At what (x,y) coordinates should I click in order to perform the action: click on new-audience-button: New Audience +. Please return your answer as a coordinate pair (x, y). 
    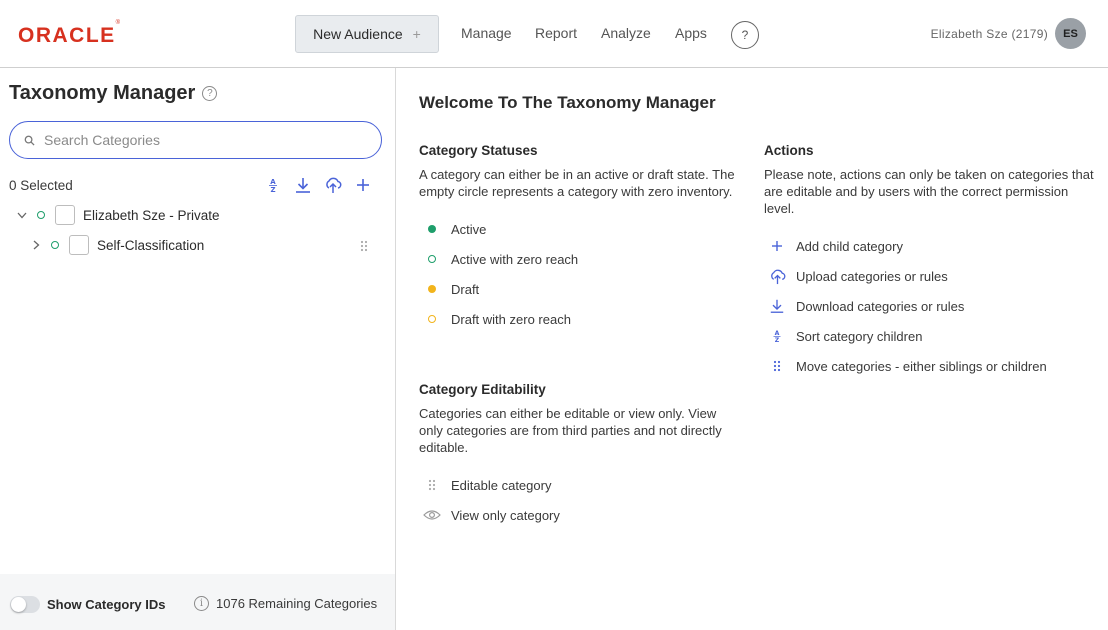
    Looking at the image, I should click on (367, 34).